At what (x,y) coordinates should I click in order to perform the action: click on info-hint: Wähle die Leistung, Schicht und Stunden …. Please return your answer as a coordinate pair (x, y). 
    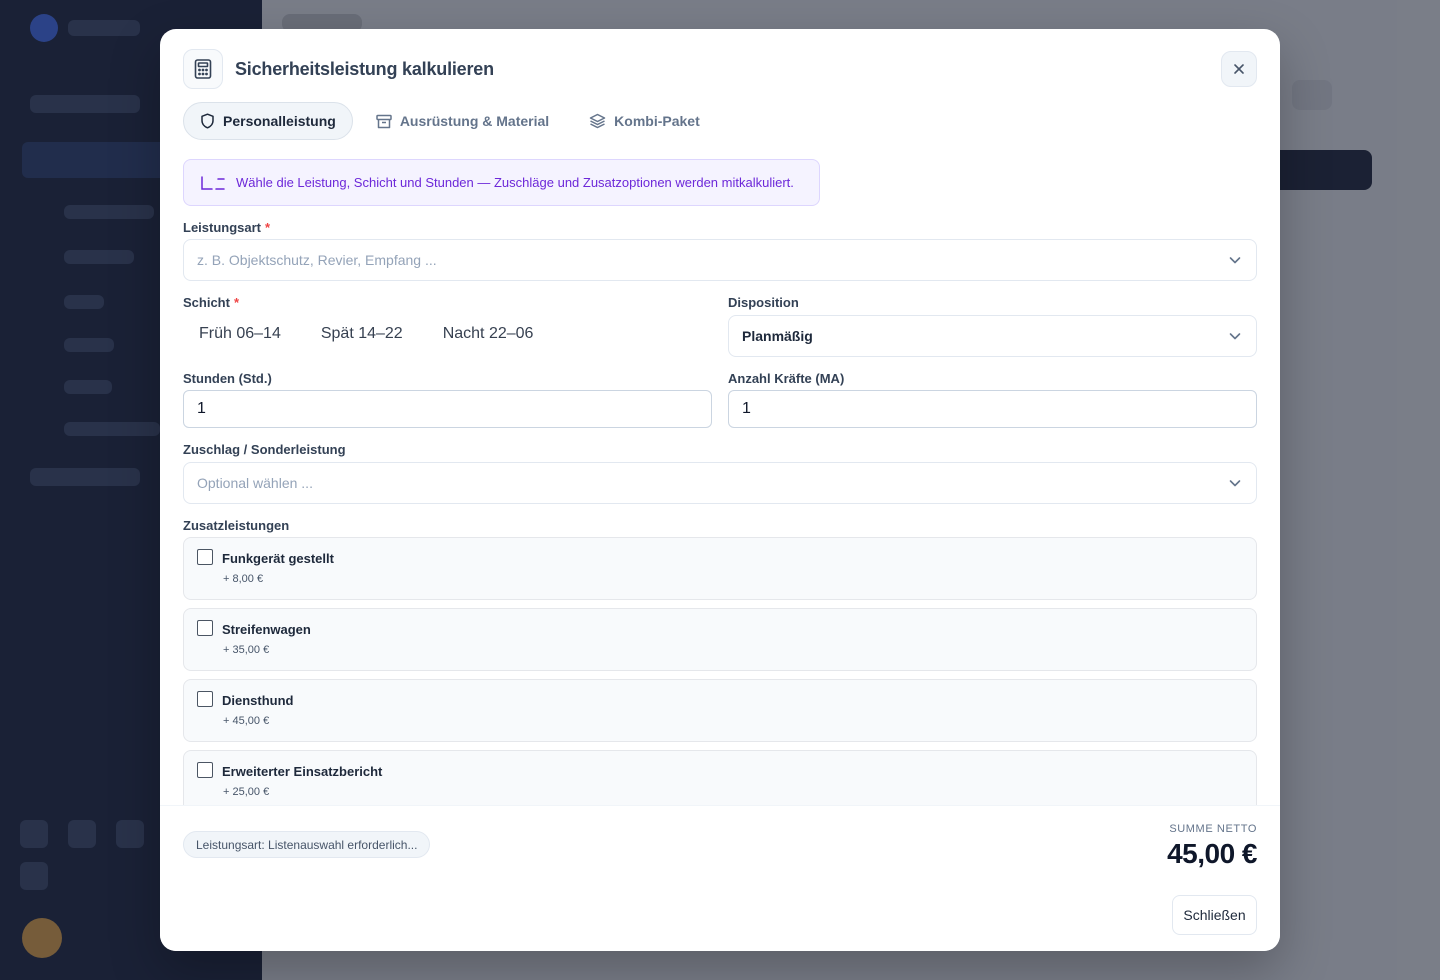
    Looking at the image, I should click on (501, 182).